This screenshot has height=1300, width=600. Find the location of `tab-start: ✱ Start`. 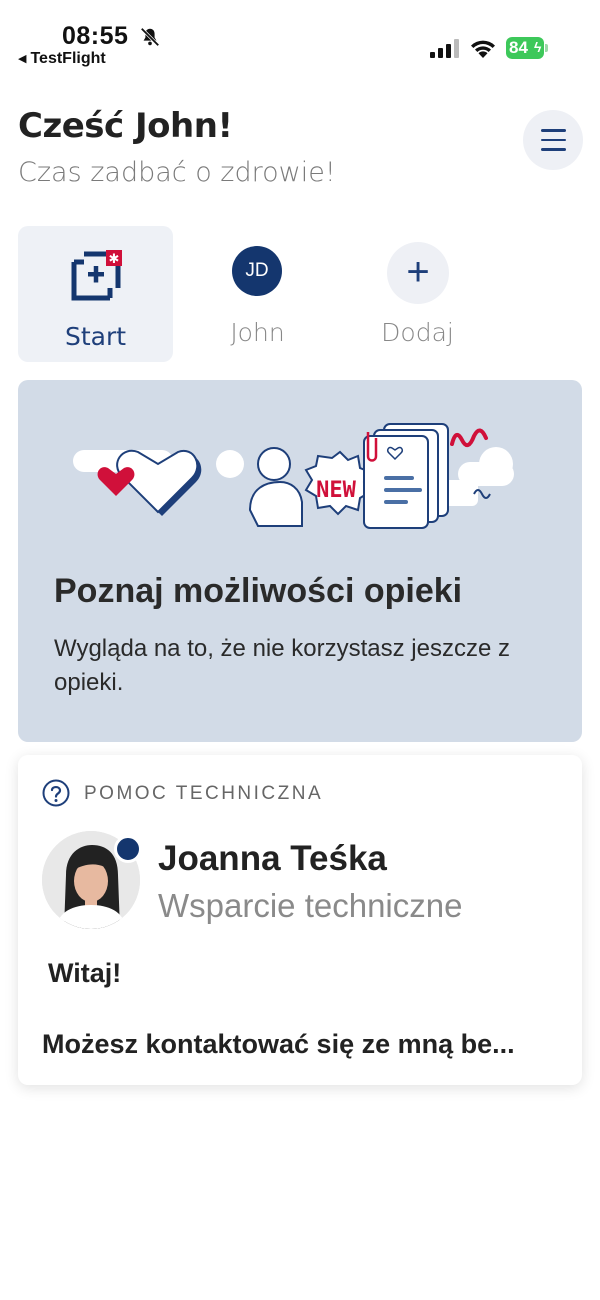

tab-start: ✱ Start is located at coordinates (95, 294).